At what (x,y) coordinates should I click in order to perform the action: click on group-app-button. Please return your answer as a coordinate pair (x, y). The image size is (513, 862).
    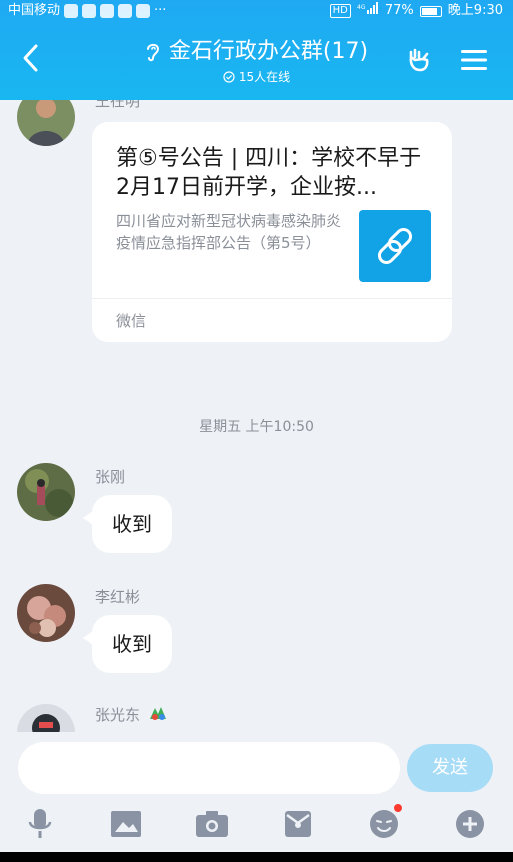
    Looking at the image, I should click on (420, 60).